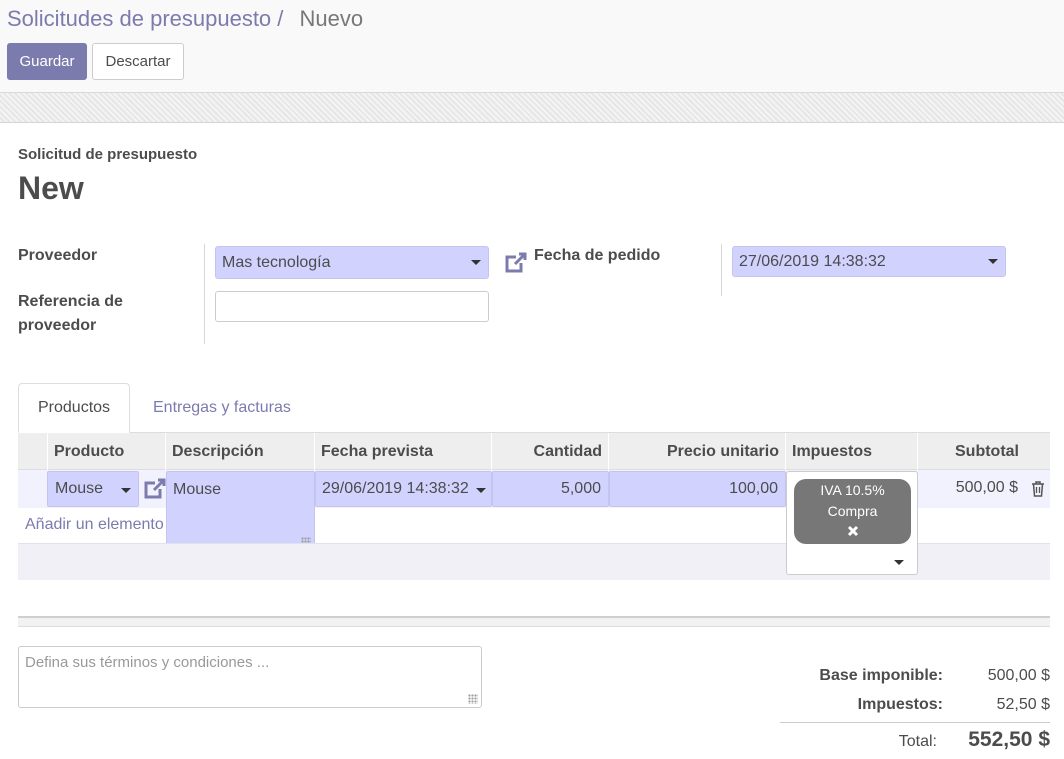 The width and height of the screenshot is (1064, 759). Describe the element at coordinates (402, 452) in the screenshot. I see `column-scheduled-date: Fecha prevista` at that location.